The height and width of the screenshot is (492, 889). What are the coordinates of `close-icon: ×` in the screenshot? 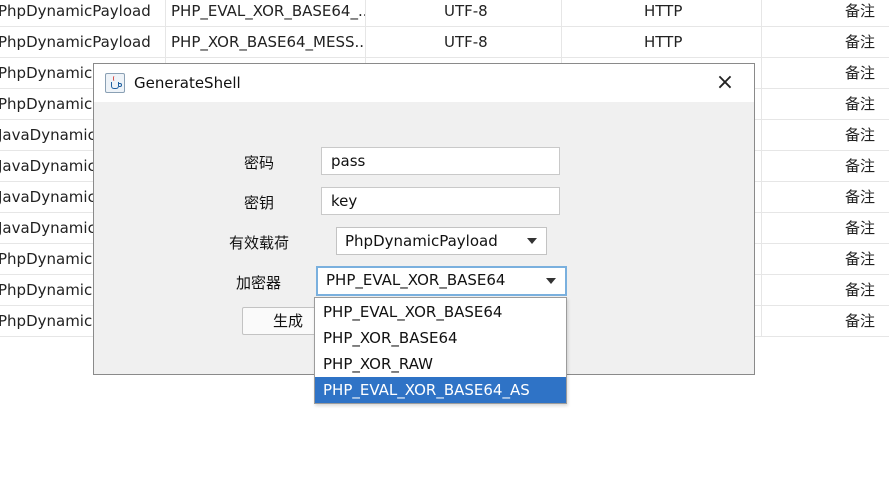 It's located at (725, 83).